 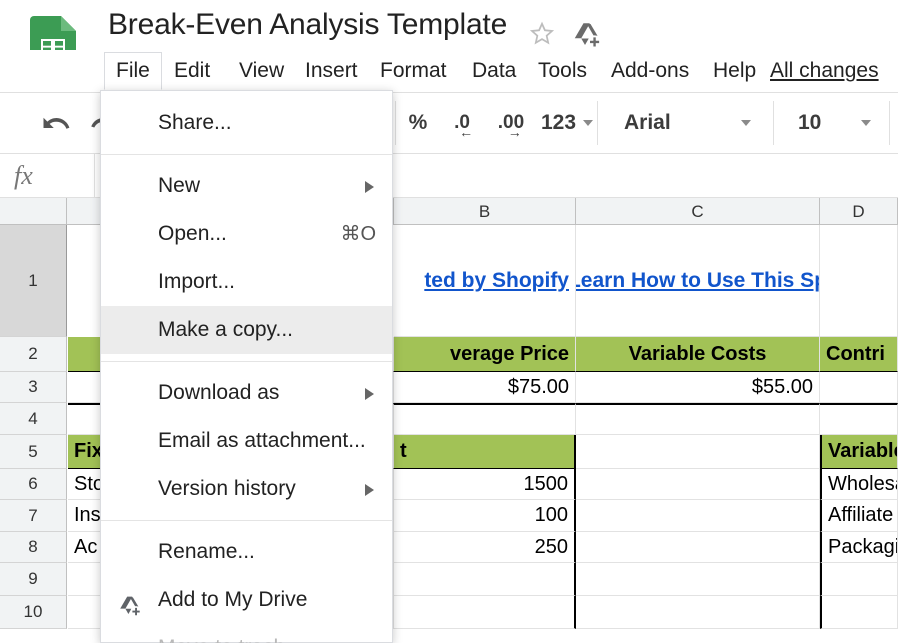 I want to click on file-menu-item-download-as: Download as, so click(x=246, y=393).